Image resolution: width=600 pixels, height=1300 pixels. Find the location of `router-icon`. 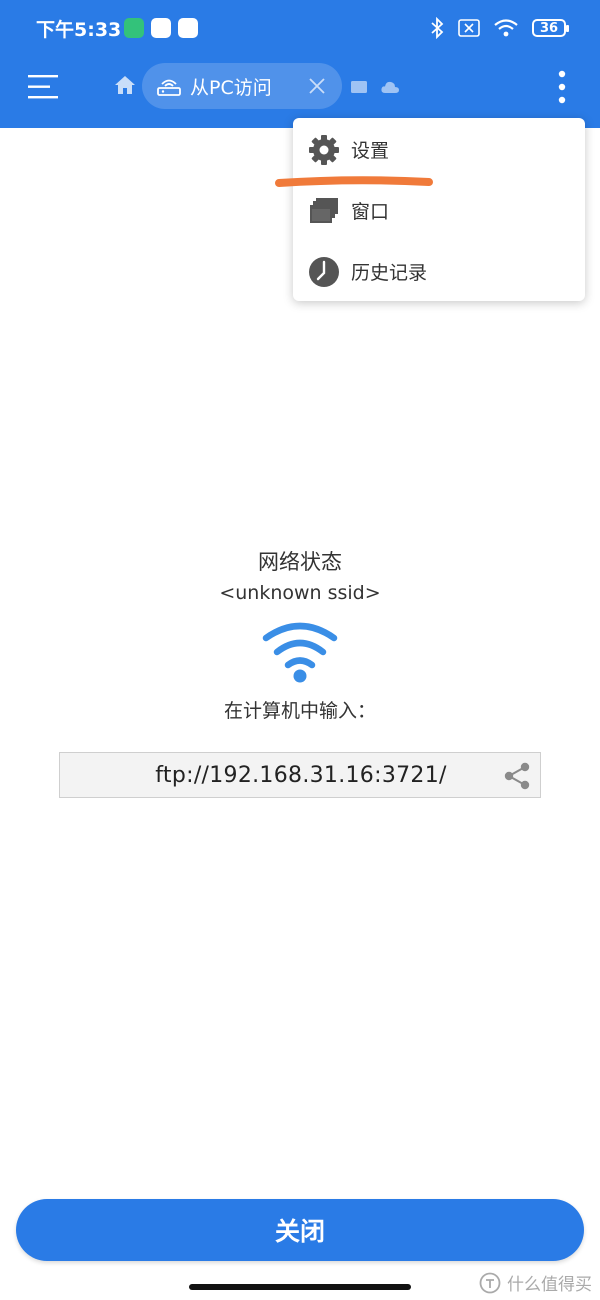

router-icon is located at coordinates (169, 87).